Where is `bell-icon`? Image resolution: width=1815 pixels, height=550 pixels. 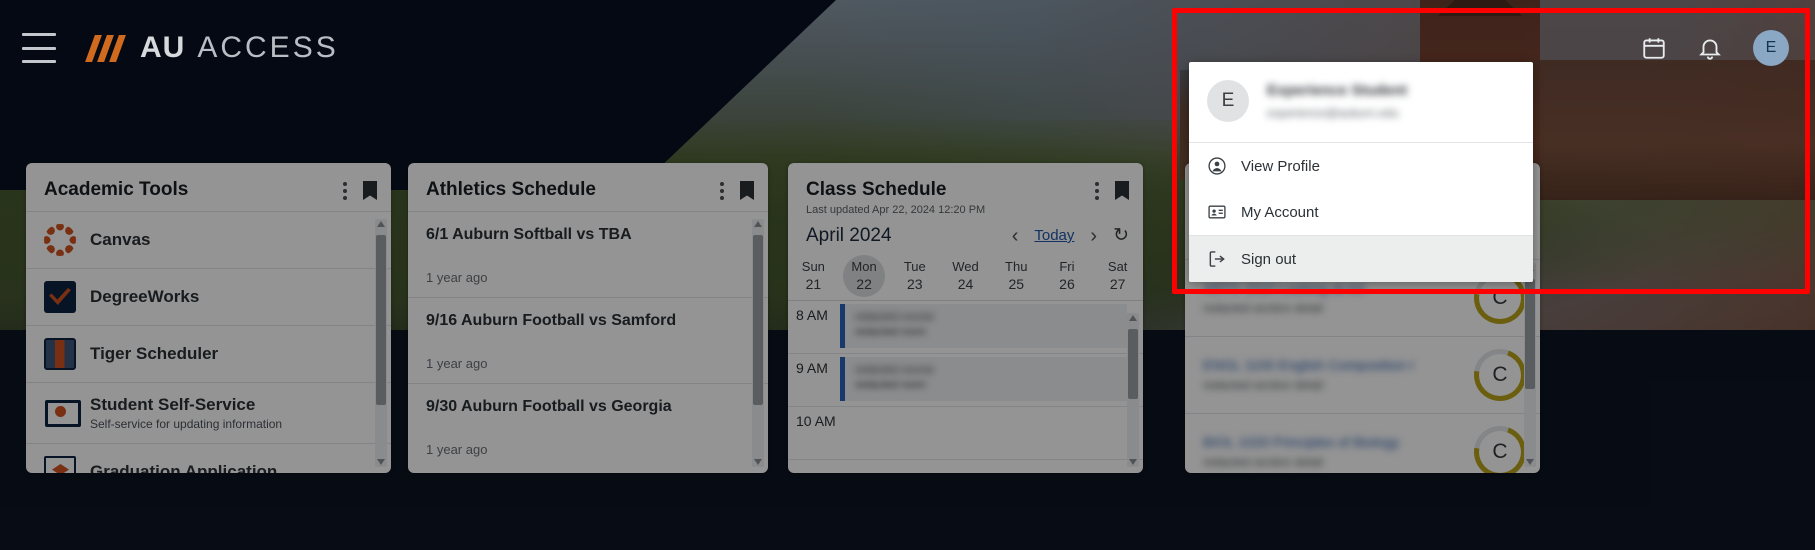 bell-icon is located at coordinates (1710, 48).